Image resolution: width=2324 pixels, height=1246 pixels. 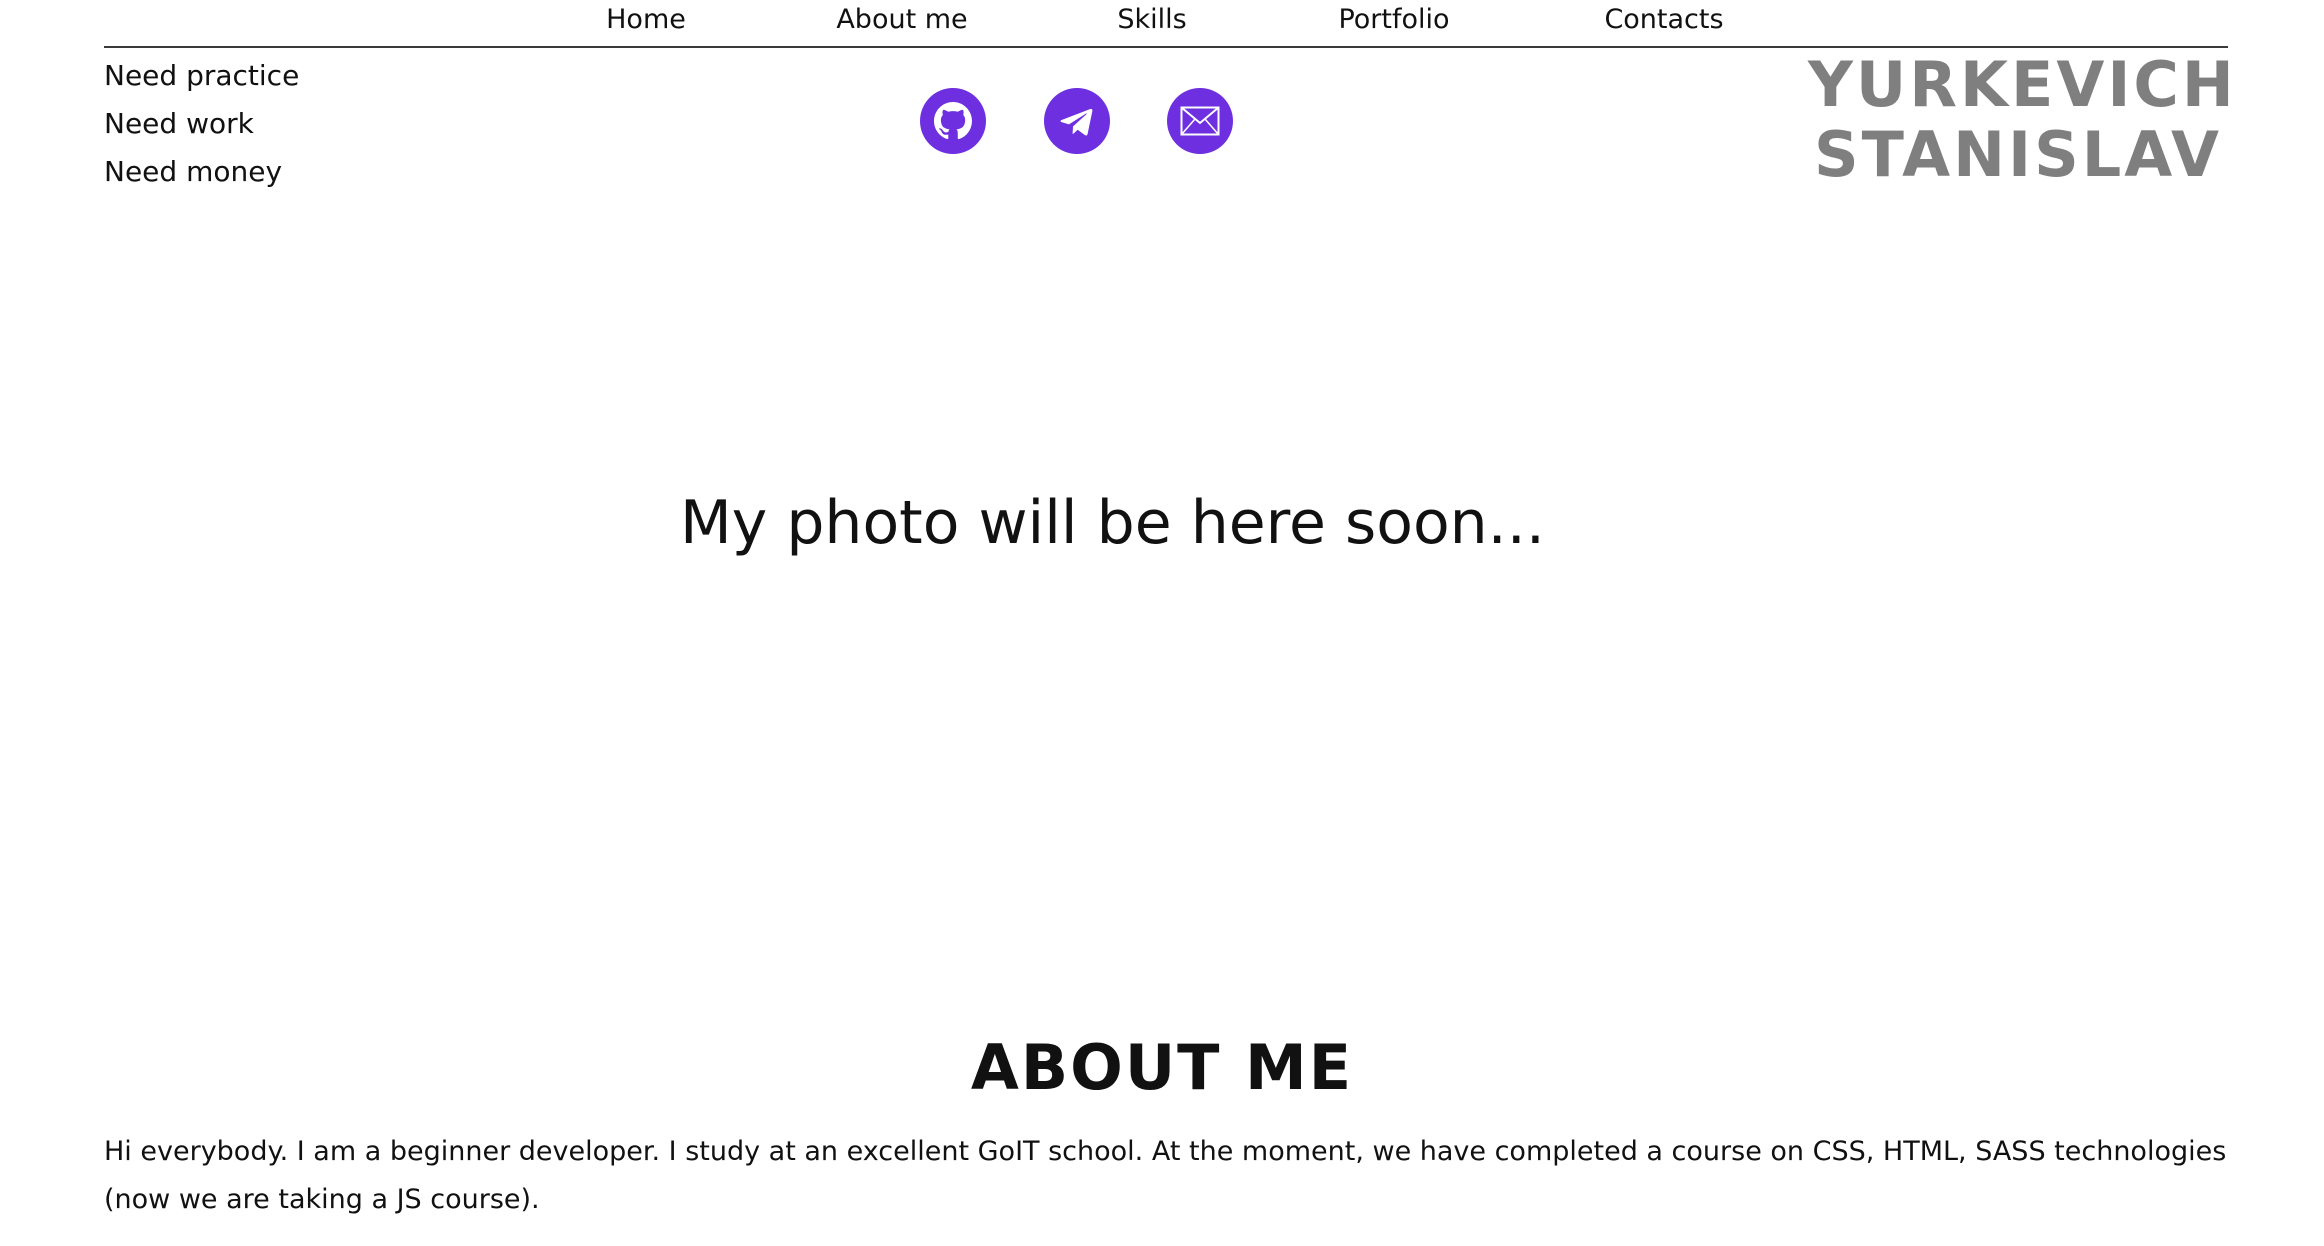 I want to click on tagline-list: Need practice Need work Need money, so click(x=201, y=124).